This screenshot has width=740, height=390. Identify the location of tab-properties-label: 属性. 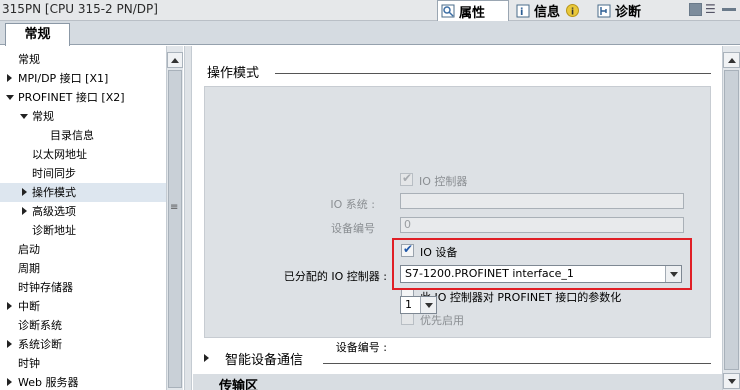
(472, 13).